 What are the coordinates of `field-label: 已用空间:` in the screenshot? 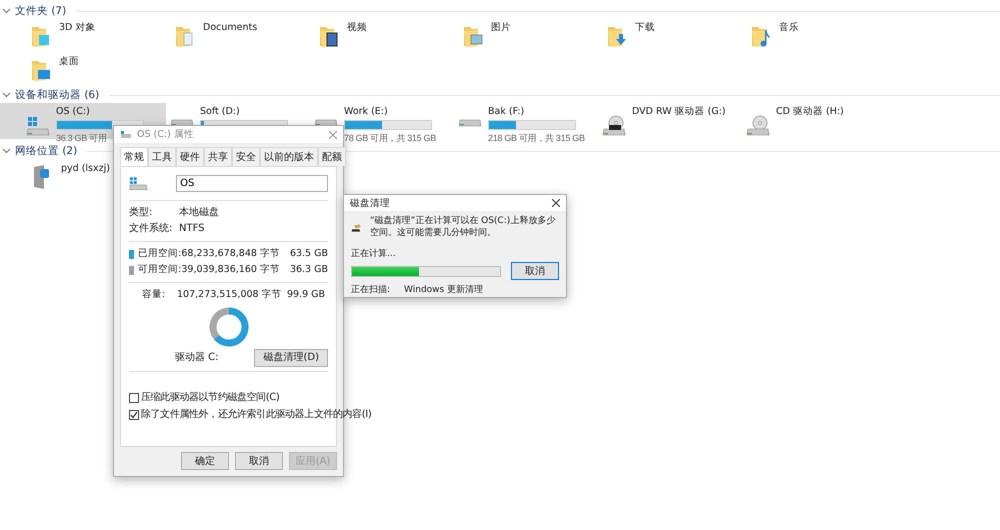 It's located at (160, 254).